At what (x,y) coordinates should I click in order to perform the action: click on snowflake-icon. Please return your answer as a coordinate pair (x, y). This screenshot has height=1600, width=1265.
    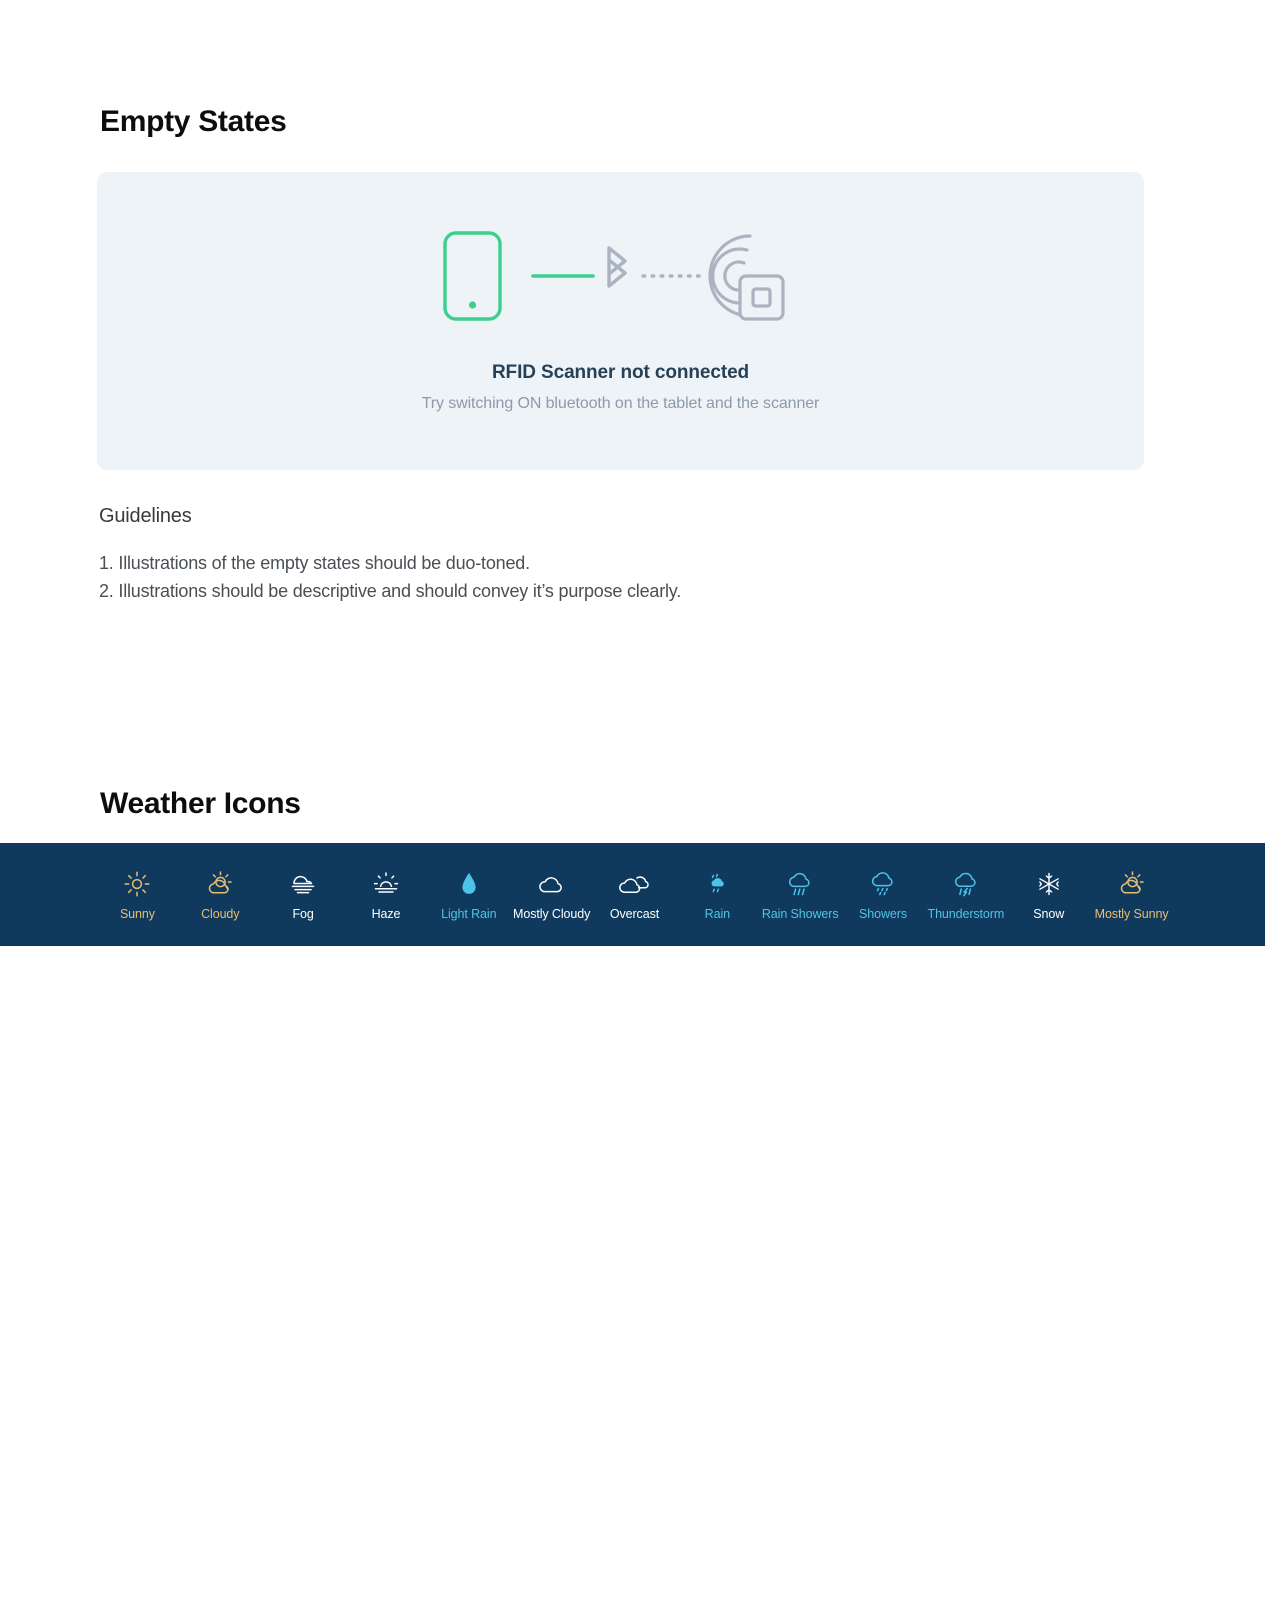
    Looking at the image, I should click on (1049, 884).